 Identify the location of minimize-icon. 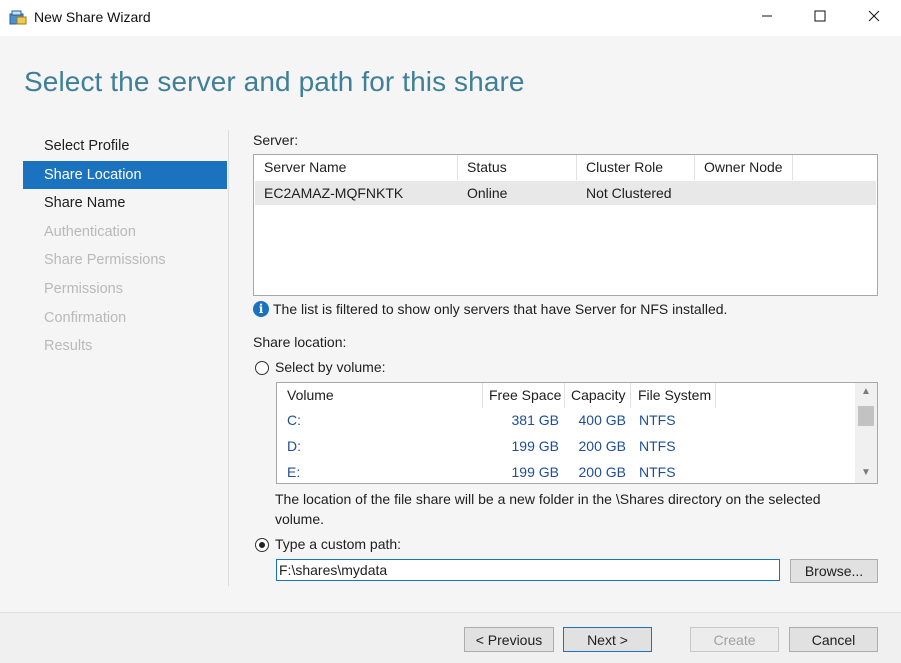
(767, 17).